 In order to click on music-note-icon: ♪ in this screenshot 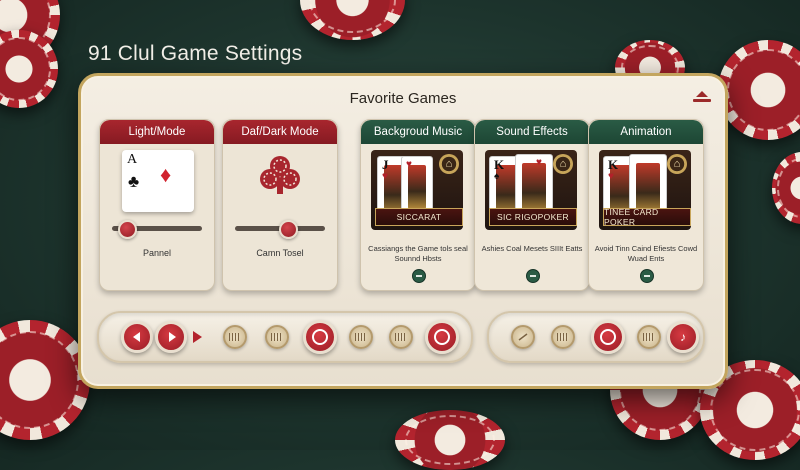, I will do `click(683, 337)`.